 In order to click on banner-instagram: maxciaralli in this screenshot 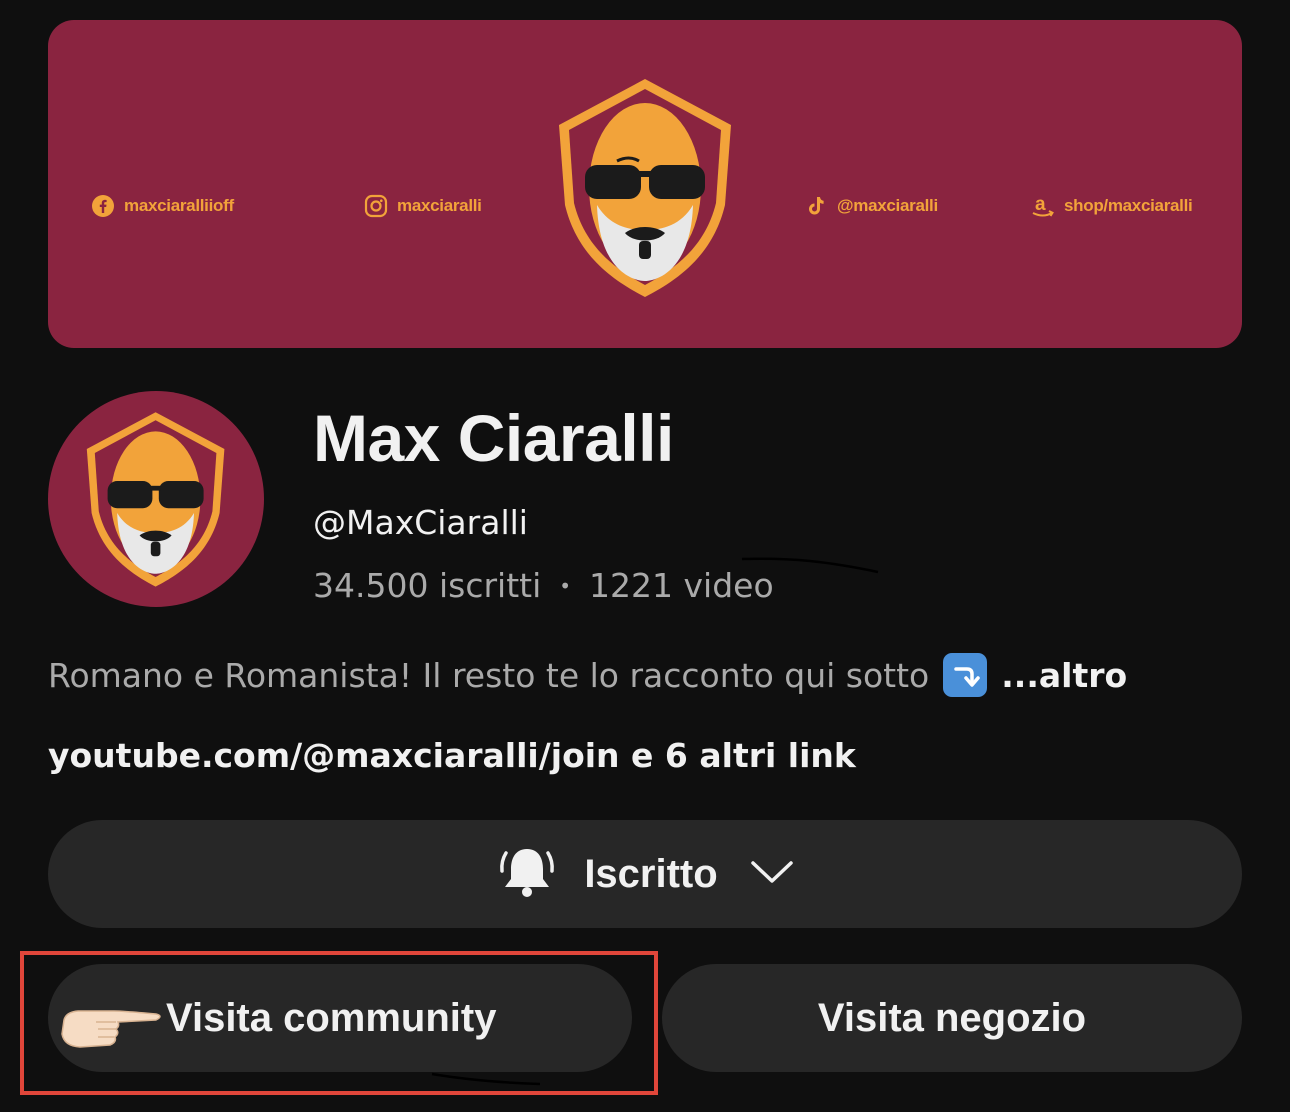, I will do `click(422, 206)`.